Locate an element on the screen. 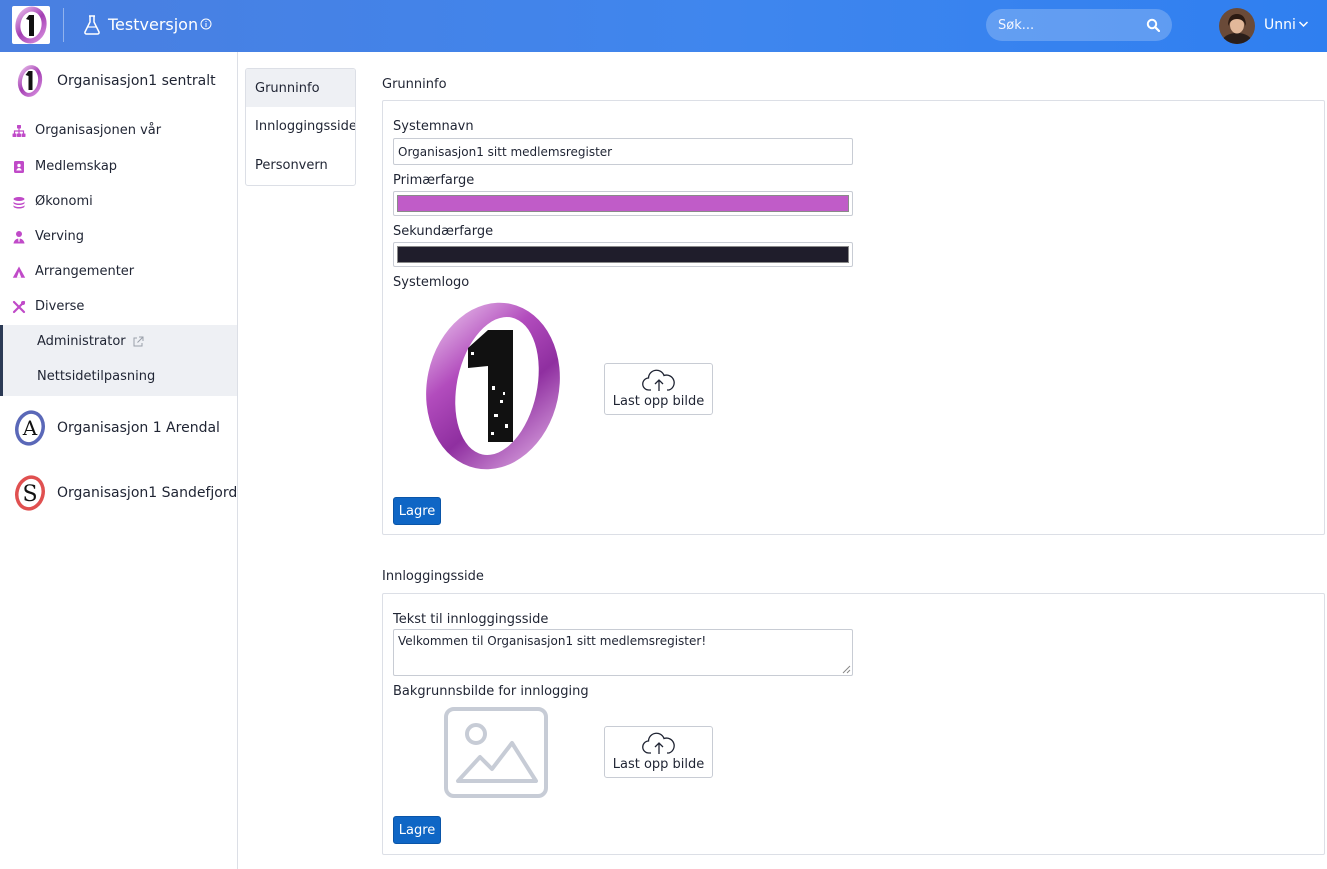 This screenshot has width=1327, height=869. org-name: Organisasjon 1 Arendal is located at coordinates (138, 428).